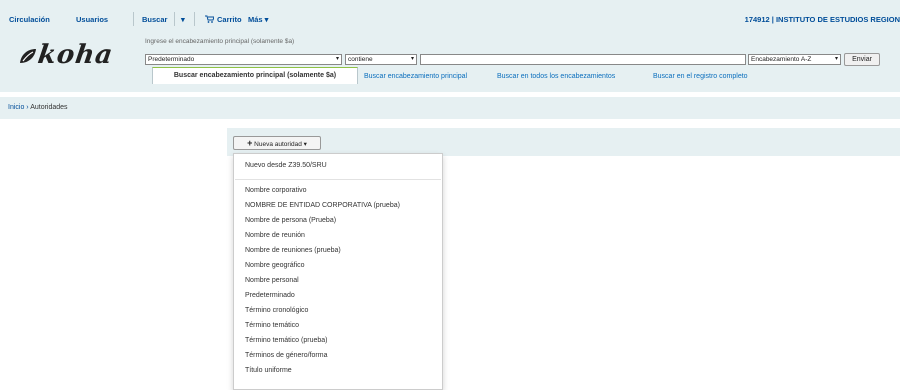  Describe the element at coordinates (272, 280) in the screenshot. I see `dropdown-item: Nombre personal` at that location.